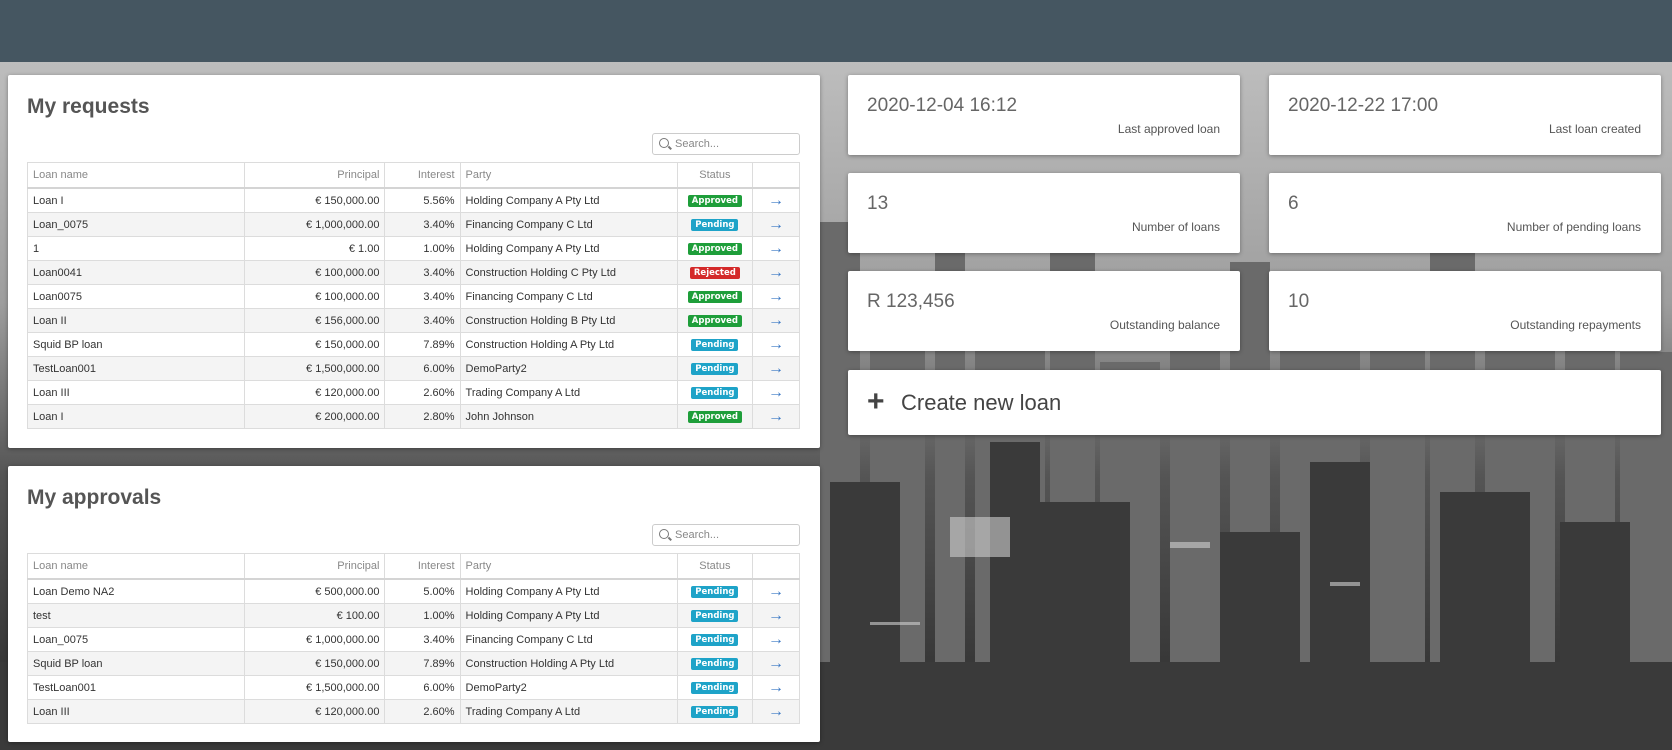 This screenshot has width=1672, height=750. Describe the element at coordinates (315, 296) in the screenshot. I see `principal-cell: € 100,000.00` at that location.